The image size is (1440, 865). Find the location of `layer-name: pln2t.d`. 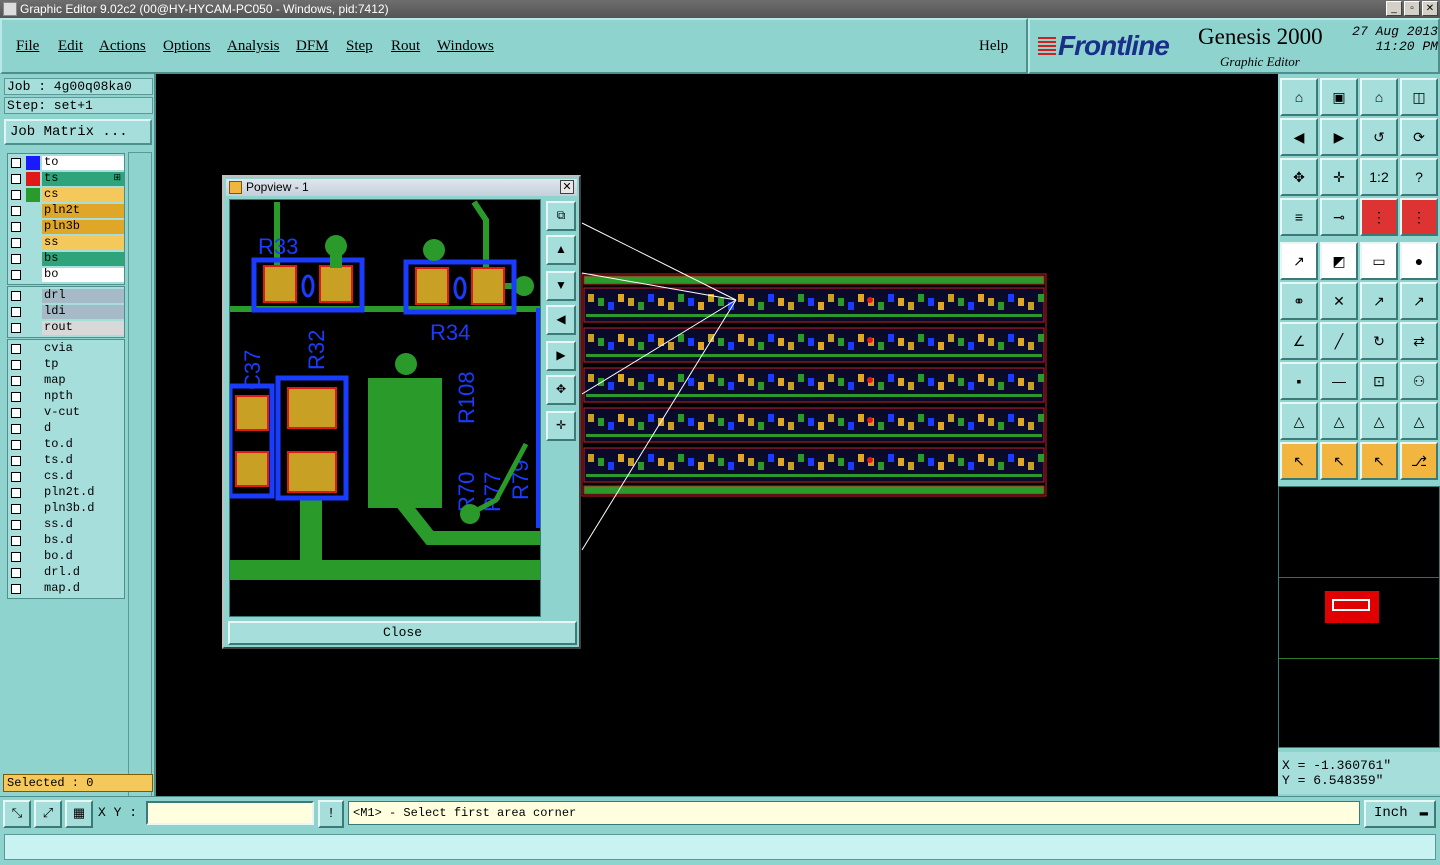

layer-name: pln2t.d is located at coordinates (83, 493).